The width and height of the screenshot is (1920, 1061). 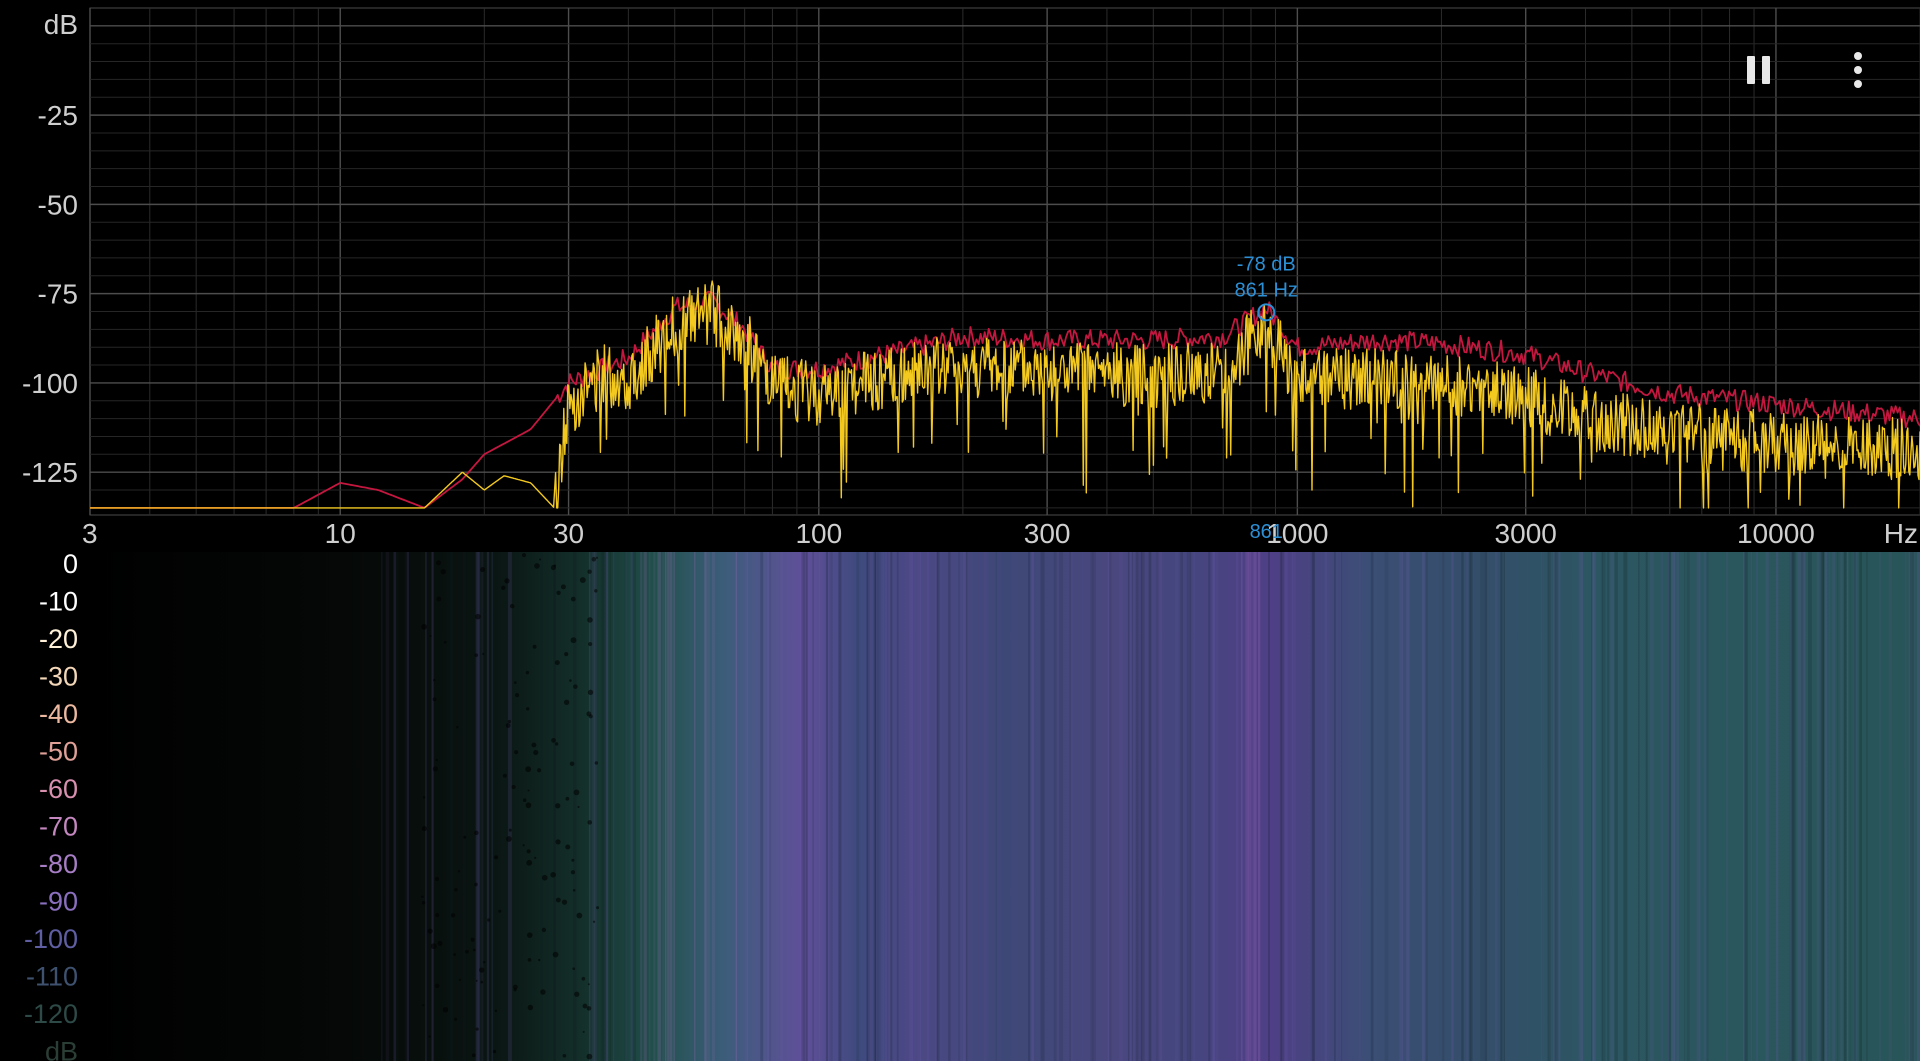 I want to click on y-tick-label: -50, so click(x=58, y=204).